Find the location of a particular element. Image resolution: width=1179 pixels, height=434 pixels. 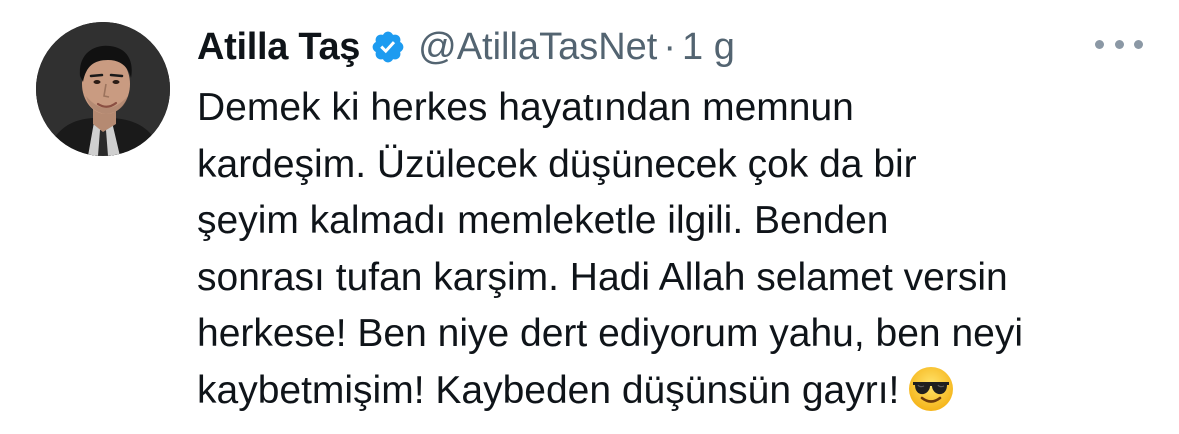

sunglasses-emoji-icon is located at coordinates (931, 389).